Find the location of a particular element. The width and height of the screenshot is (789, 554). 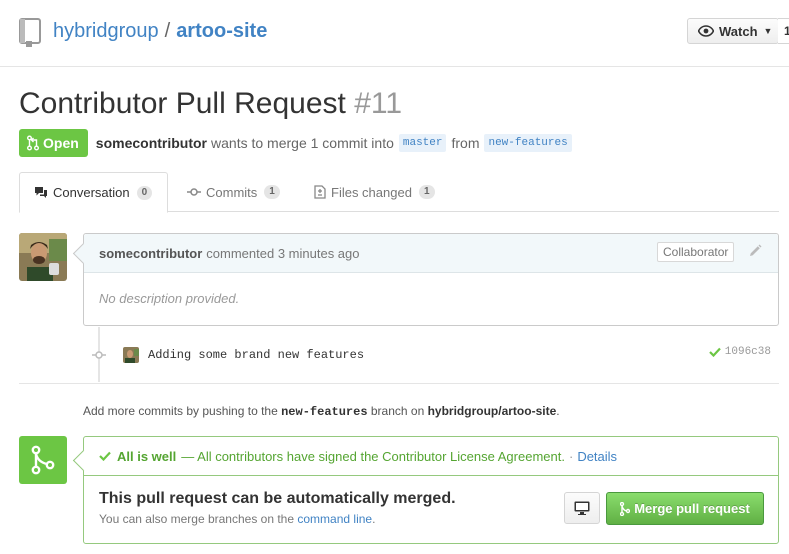

repo-owner-link: hybridgroup is located at coordinates (106, 31).